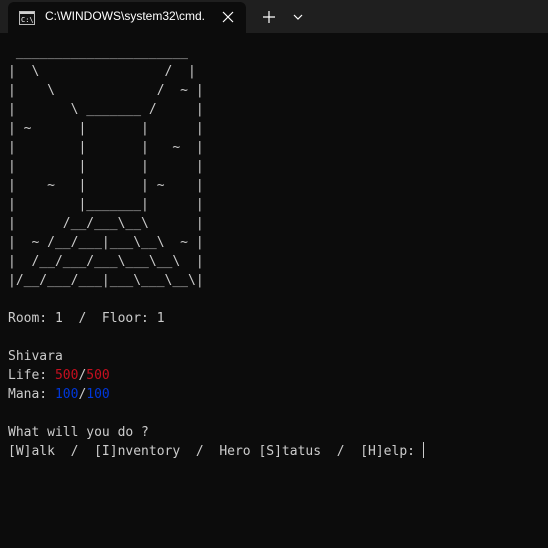 The image size is (548, 548). I want to click on life-current: 500, so click(66, 375).